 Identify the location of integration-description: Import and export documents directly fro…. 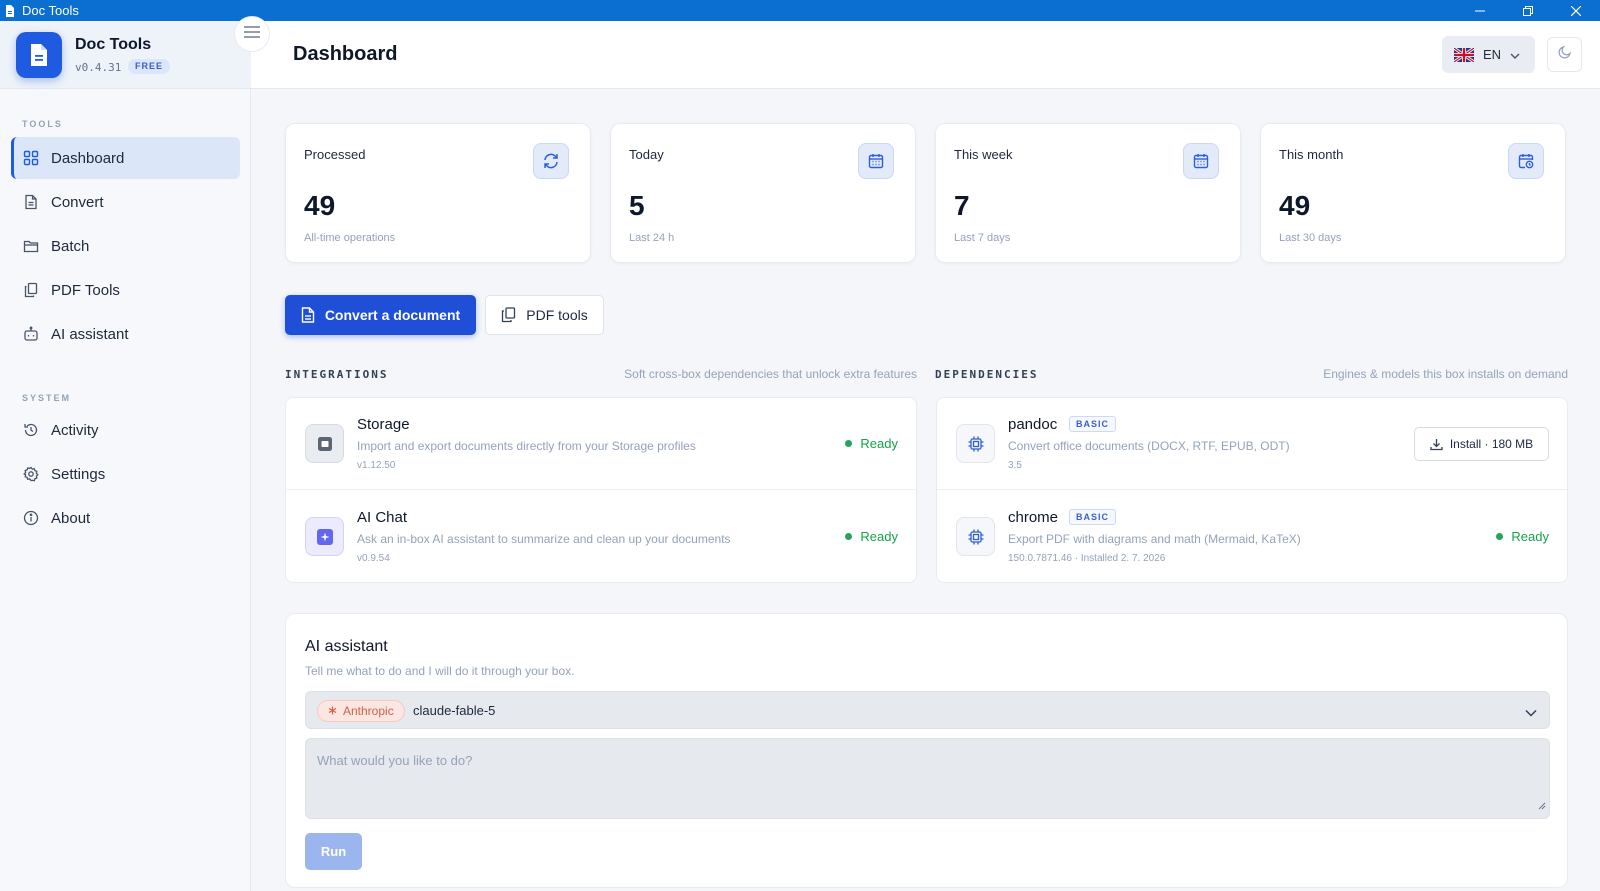
(526, 446).